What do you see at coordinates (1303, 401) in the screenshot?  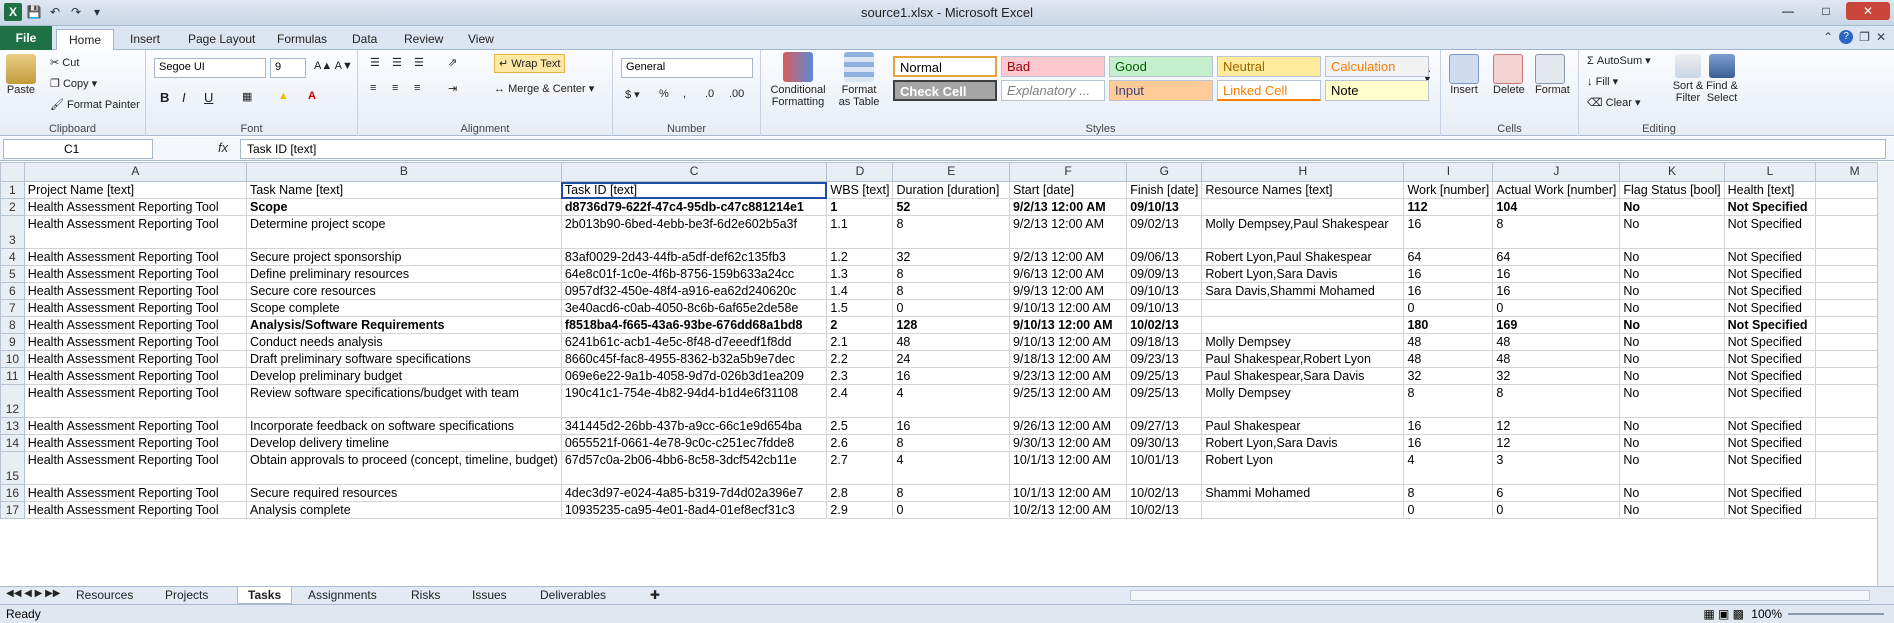 I see `cell: Molly Dempsey` at bounding box center [1303, 401].